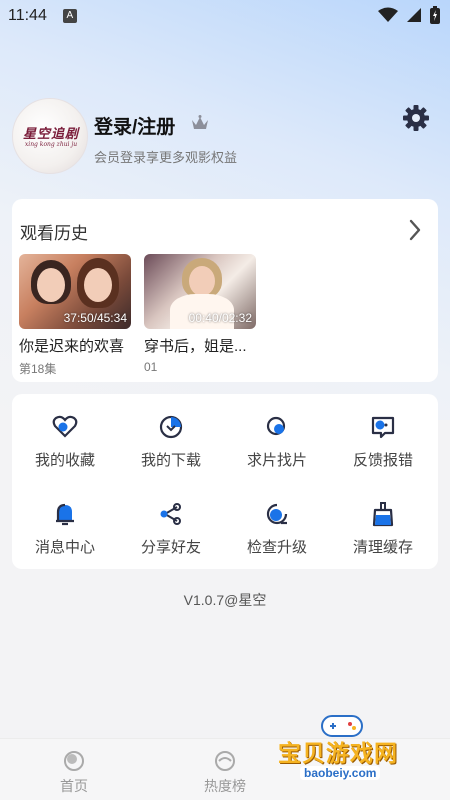  Describe the element at coordinates (415, 230) in the screenshot. I see `chevron-right-icon` at that location.